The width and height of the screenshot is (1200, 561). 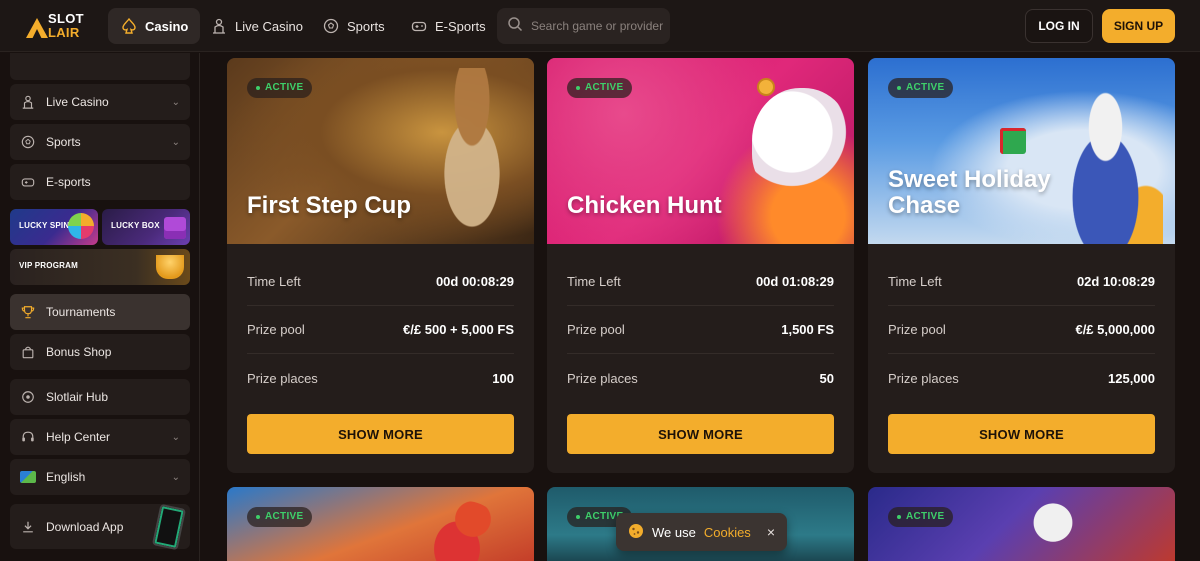 I want to click on sidebar-item-label: English, so click(x=66, y=477).